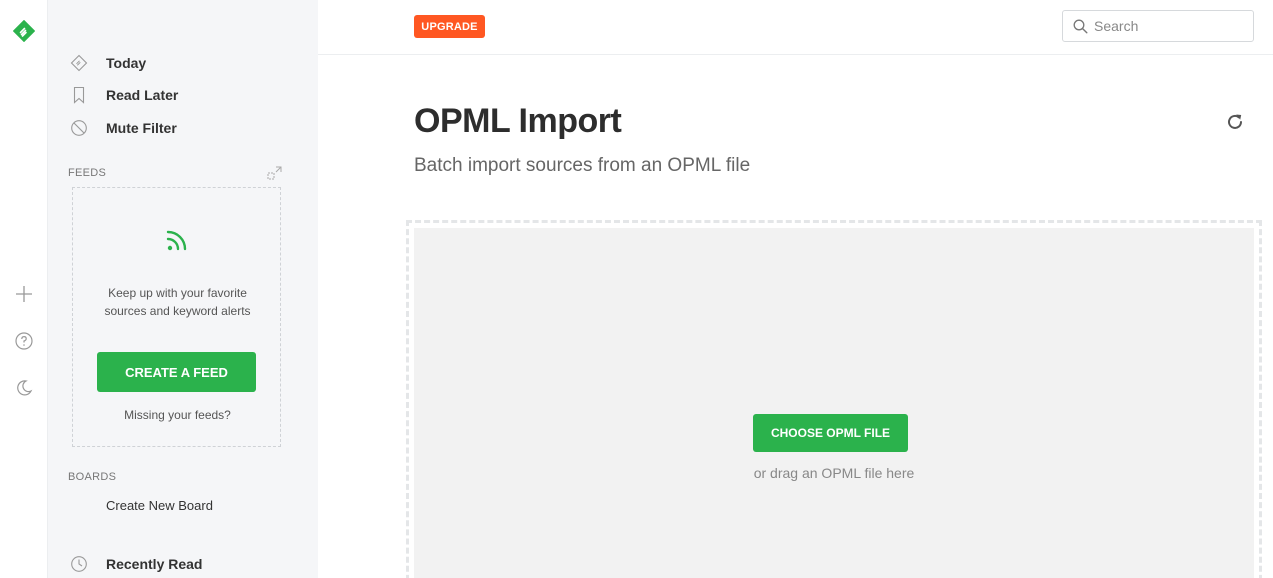  Describe the element at coordinates (24, 31) in the screenshot. I see `feedly-logo` at that location.